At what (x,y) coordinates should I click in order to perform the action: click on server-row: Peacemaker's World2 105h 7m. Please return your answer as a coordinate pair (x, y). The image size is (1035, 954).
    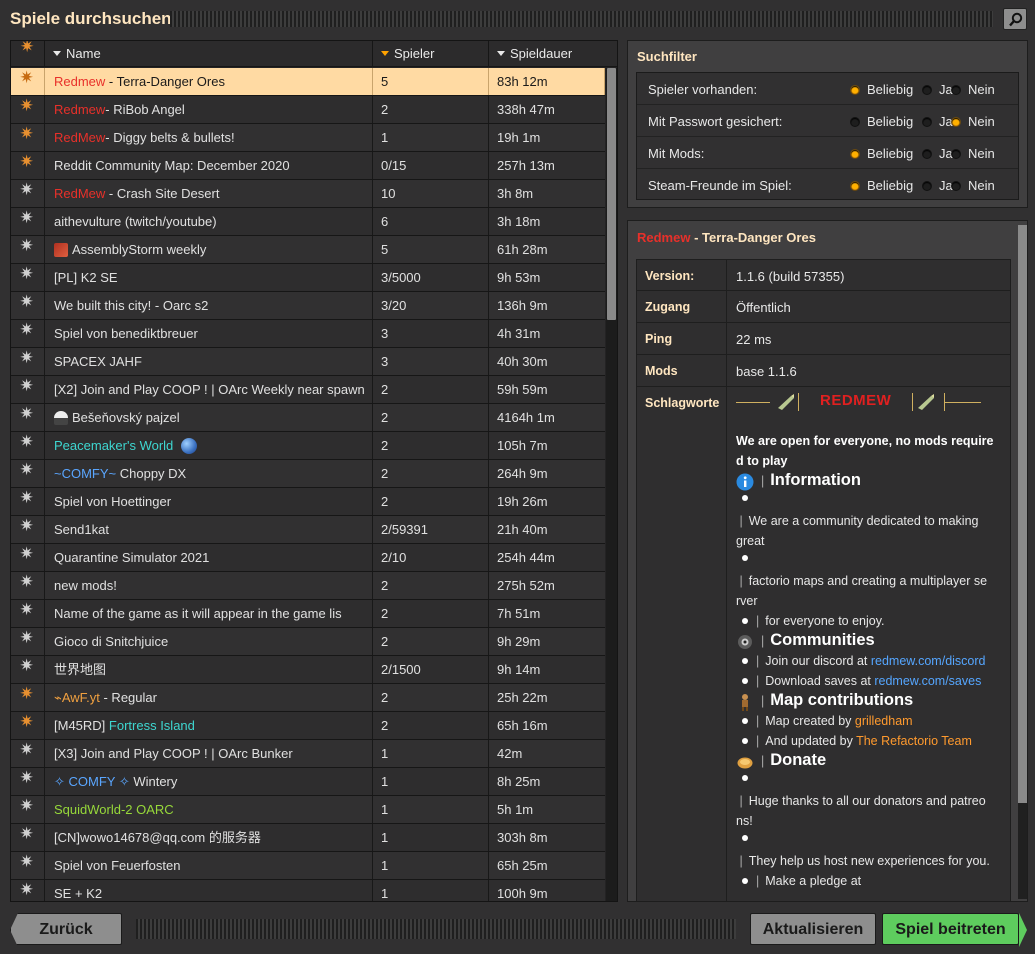
    Looking at the image, I should click on (308, 446).